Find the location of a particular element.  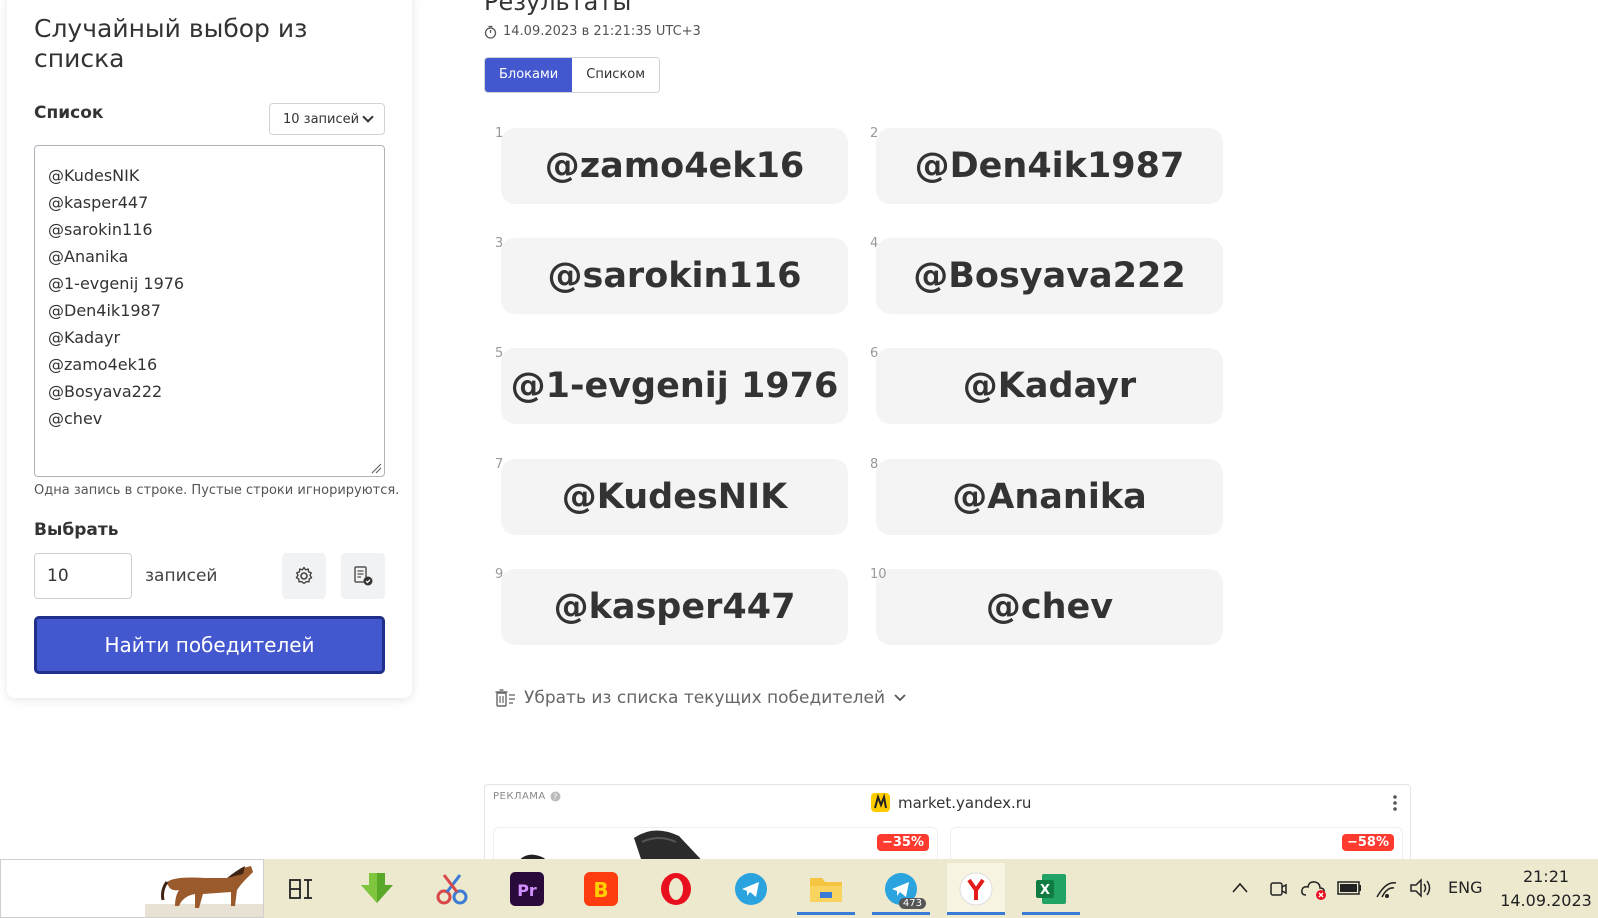

meet-now-icon is located at coordinates (1278, 888).